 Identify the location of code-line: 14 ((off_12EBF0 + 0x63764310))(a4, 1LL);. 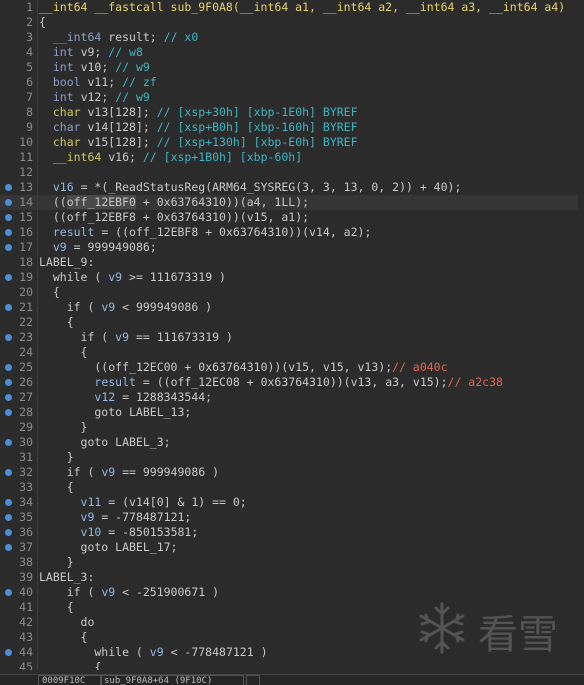
(292, 202).